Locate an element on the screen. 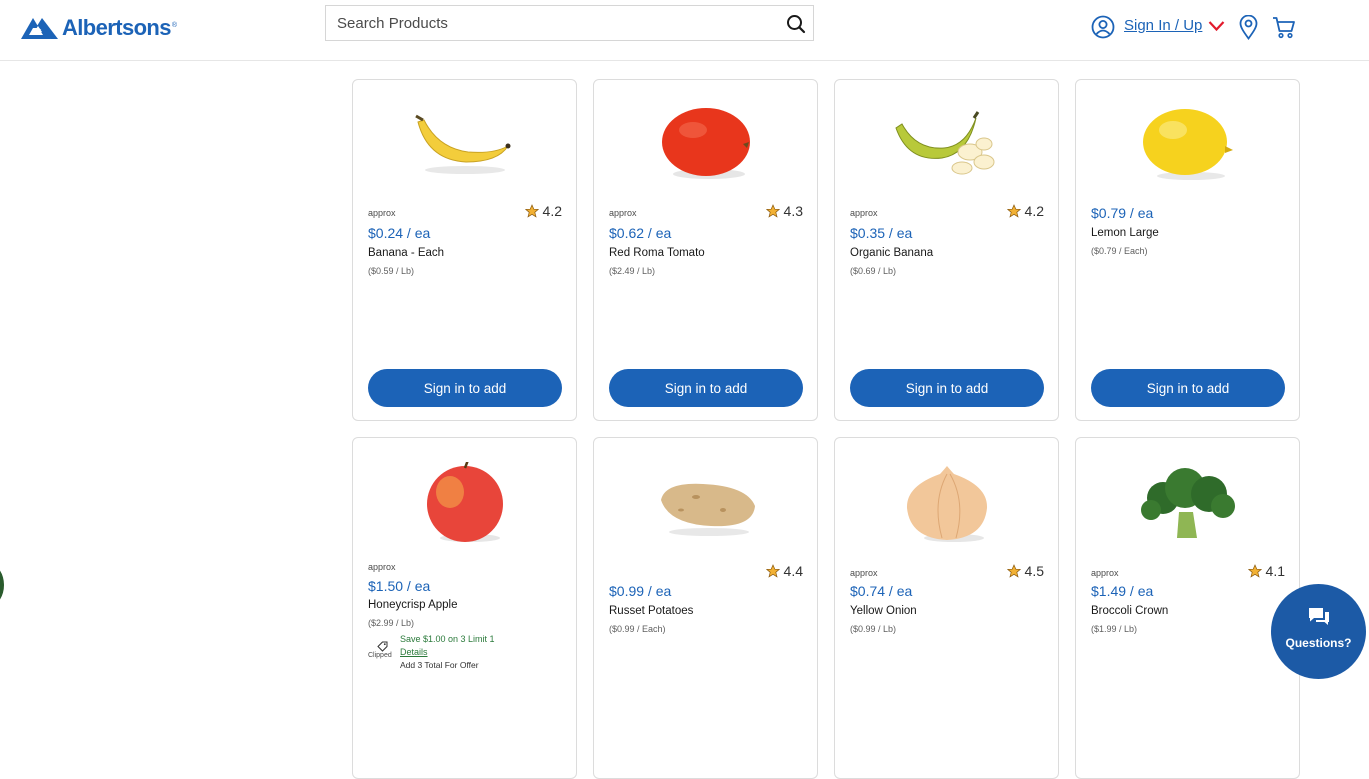  product-rating: 4.3 is located at coordinates (784, 211).